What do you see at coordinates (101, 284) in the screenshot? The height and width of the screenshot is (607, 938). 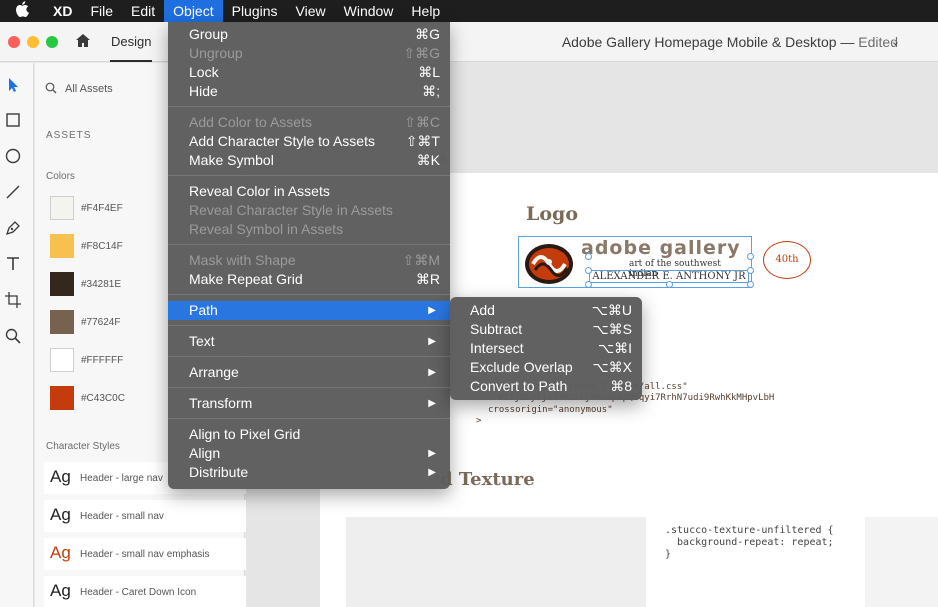 I see `color-hex: #34281E` at bounding box center [101, 284].